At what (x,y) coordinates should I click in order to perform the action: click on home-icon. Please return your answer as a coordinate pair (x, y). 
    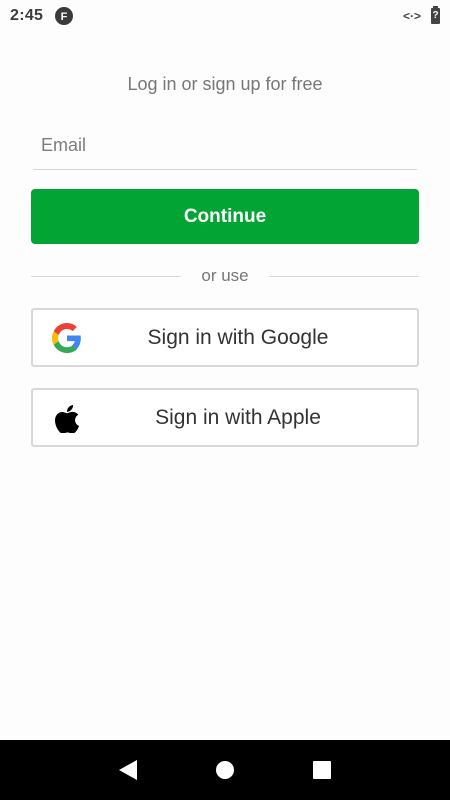
    Looking at the image, I should click on (225, 770).